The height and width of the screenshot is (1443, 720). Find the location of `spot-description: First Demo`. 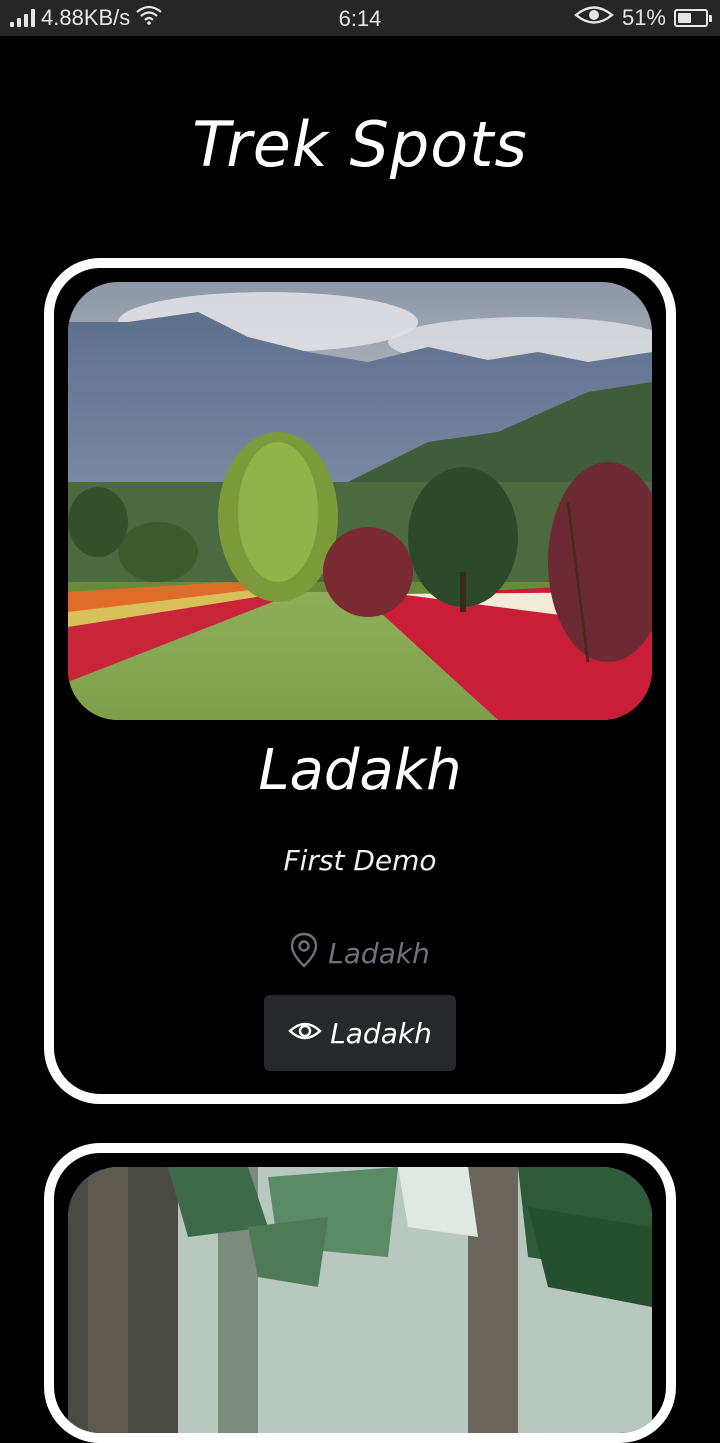

spot-description: First Demo is located at coordinates (360, 860).